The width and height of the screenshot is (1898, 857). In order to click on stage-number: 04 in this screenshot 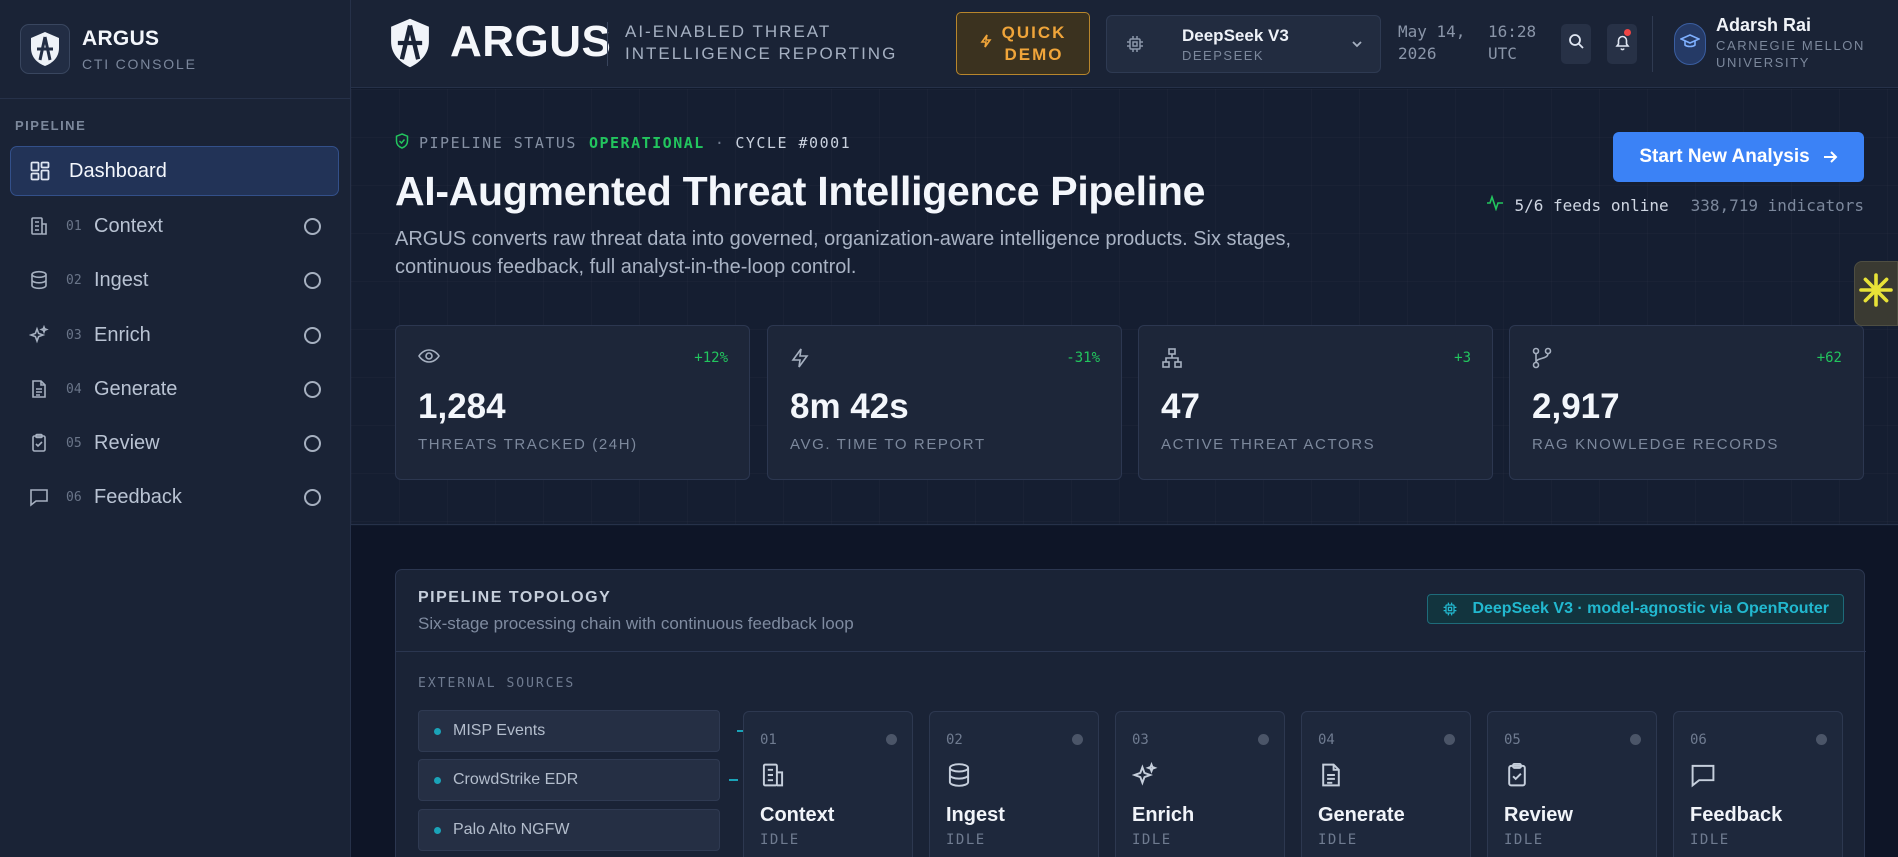, I will do `click(1326, 740)`.